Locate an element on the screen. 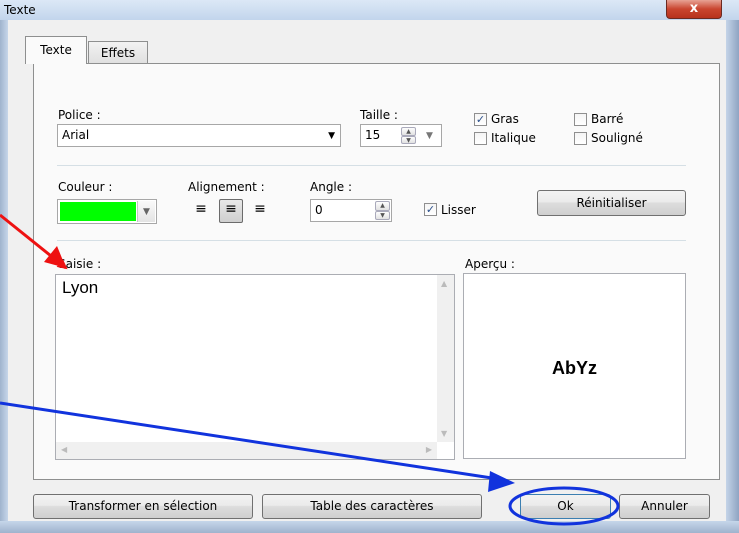 This screenshot has height=533, width=739. blue-arrow is located at coordinates (253, 441).